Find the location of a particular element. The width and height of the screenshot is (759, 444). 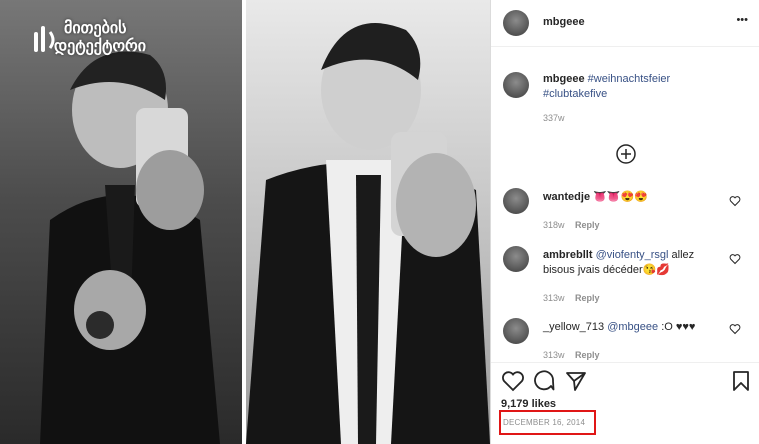

comment-3: _yellow_713 @mbgeee :O ♥♥♥ is located at coordinates (619, 327).